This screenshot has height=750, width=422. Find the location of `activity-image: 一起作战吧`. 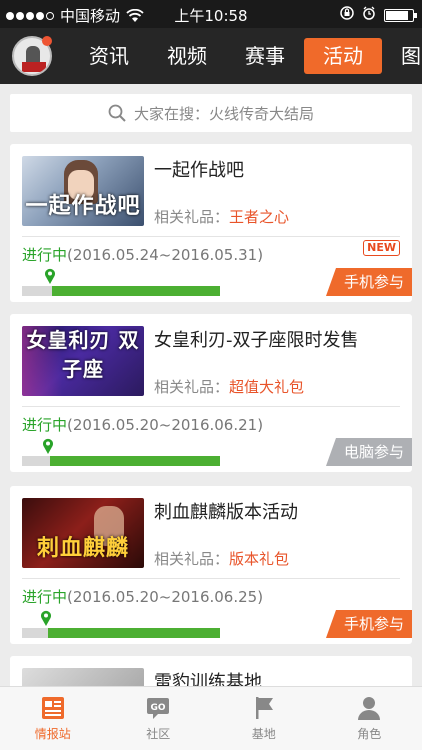

activity-image: 一起作战吧 is located at coordinates (83, 191).